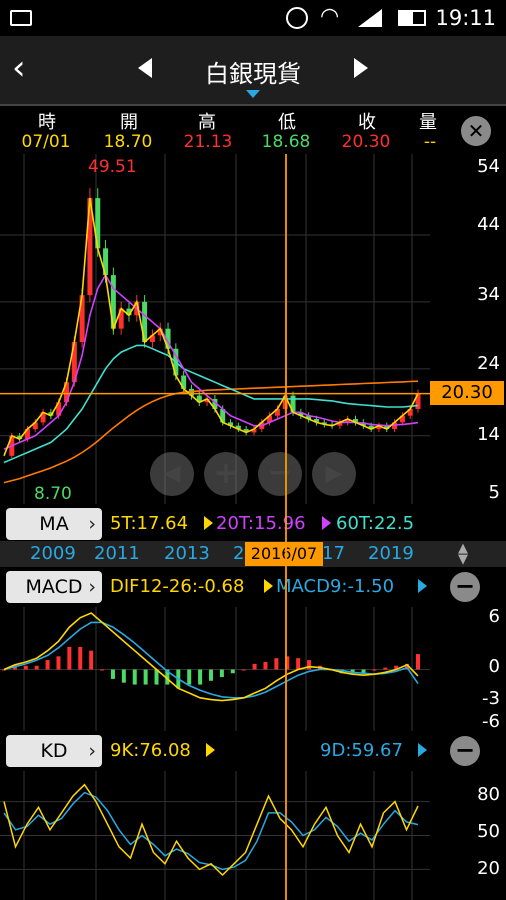 Image resolution: width=506 pixels, height=900 pixels. What do you see at coordinates (488, 294) in the screenshot?
I see `y-tick-34: 34` at bounding box center [488, 294].